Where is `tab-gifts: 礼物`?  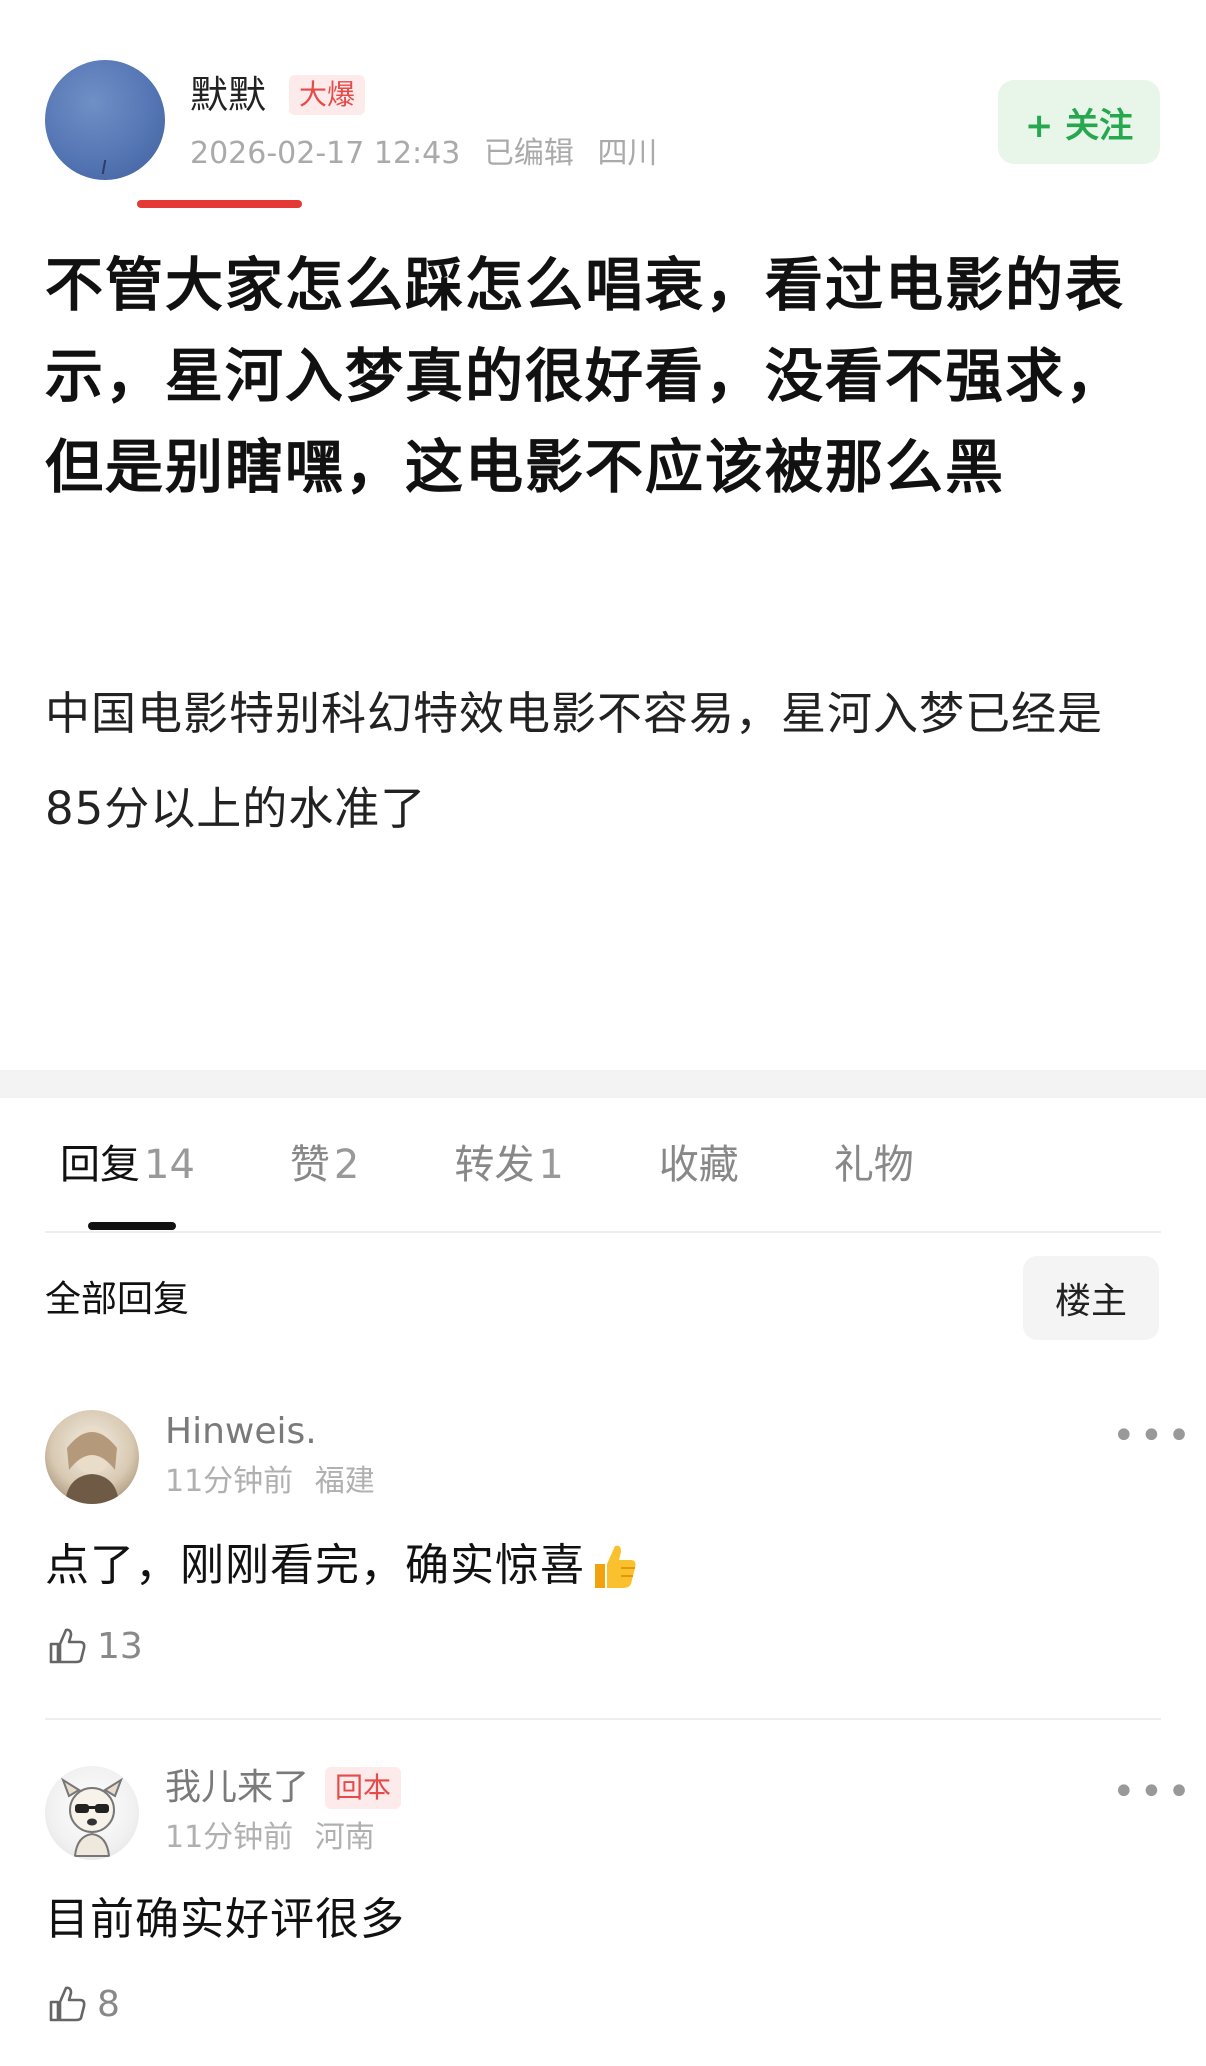
tab-gifts: 礼物 is located at coordinates (874, 1165).